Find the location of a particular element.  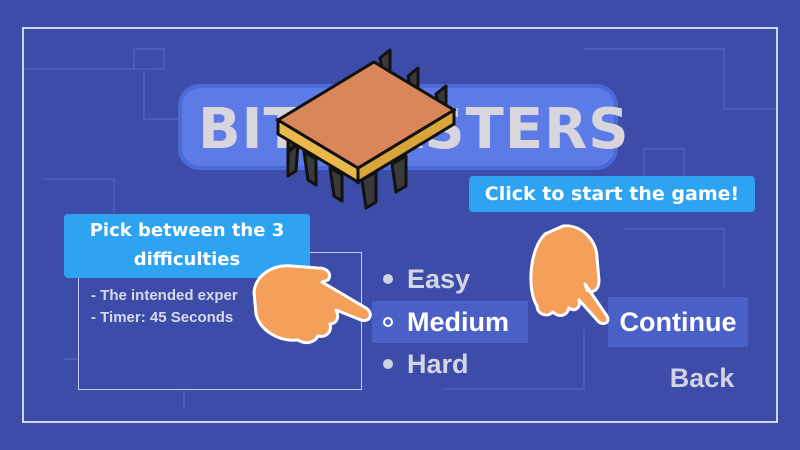

continue-button: Continue is located at coordinates (678, 322).